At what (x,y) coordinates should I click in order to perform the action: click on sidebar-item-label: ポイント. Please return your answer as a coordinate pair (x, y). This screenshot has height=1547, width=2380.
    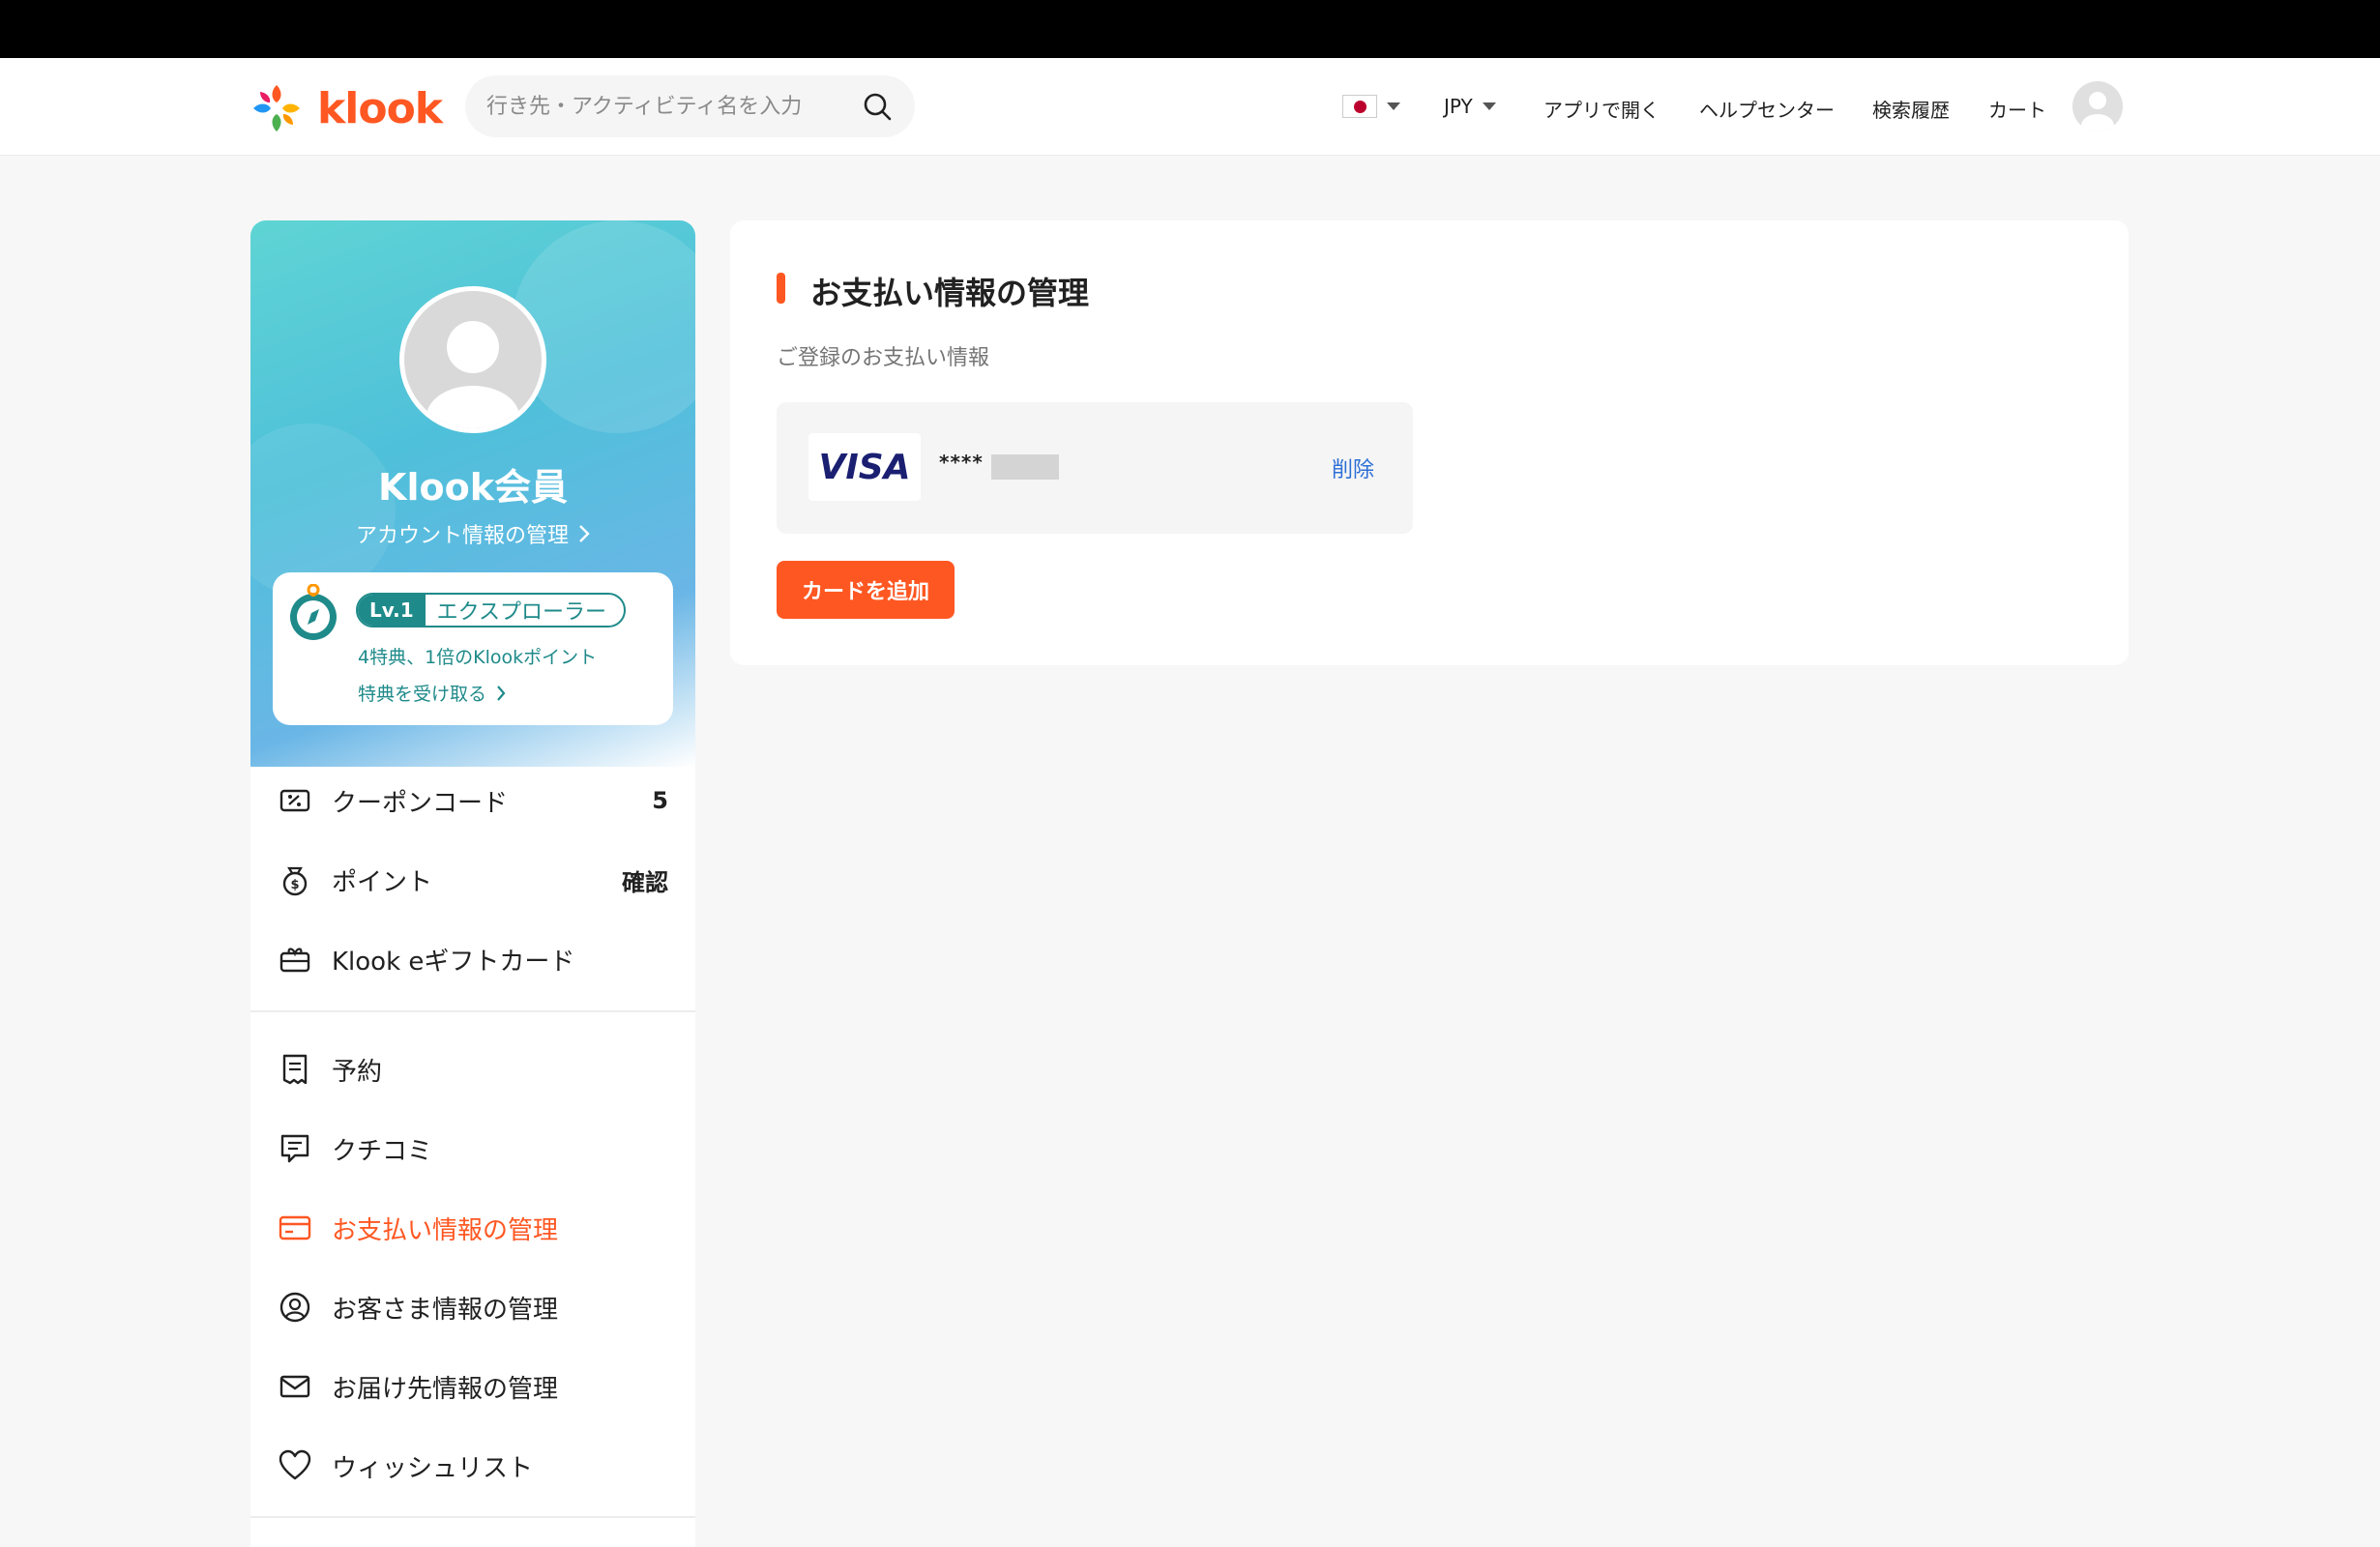
    Looking at the image, I should click on (382, 882).